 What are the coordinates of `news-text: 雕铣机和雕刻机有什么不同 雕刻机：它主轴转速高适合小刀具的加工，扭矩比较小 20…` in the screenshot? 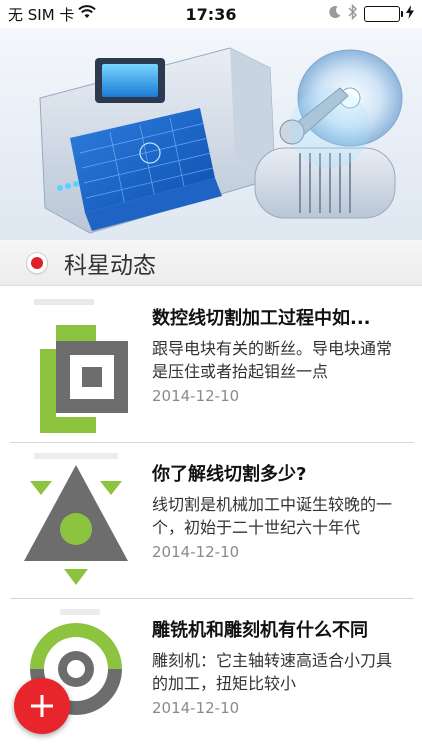 It's located at (283, 659).